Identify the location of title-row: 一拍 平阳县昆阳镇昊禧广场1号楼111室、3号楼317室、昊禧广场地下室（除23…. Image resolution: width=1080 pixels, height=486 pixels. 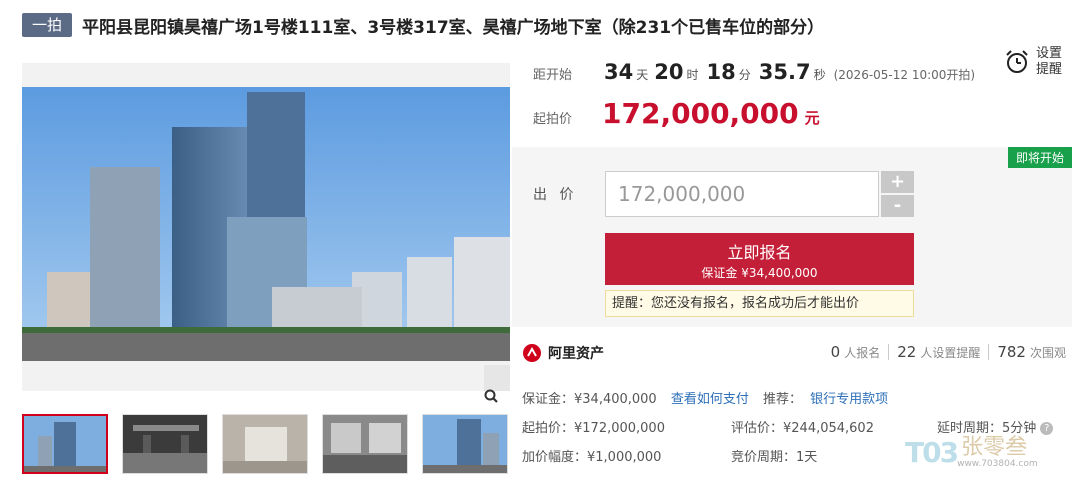
(423, 25).